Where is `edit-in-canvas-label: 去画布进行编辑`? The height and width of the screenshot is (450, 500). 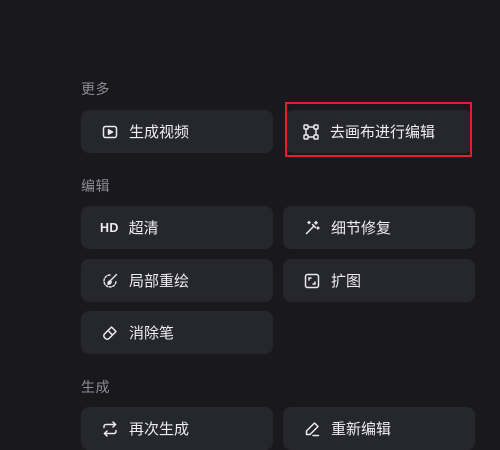
edit-in-canvas-label: 去画布进行编辑 is located at coordinates (383, 132).